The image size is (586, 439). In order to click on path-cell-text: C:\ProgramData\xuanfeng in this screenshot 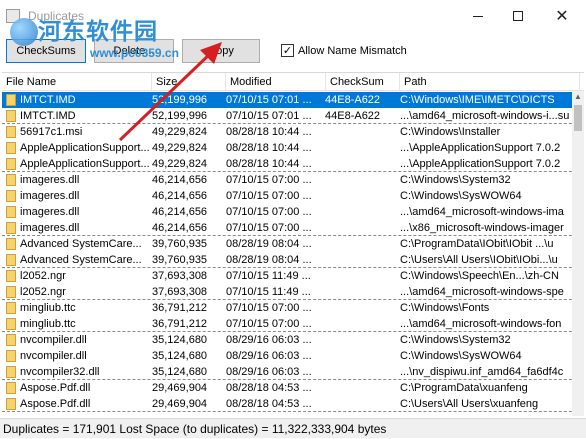, I will do `click(464, 388)`.